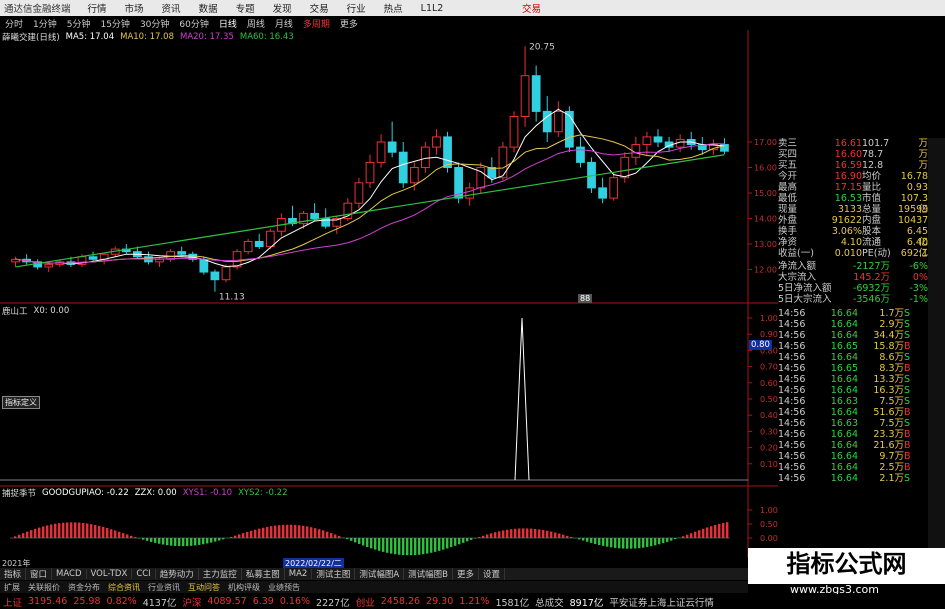 The width and height of the screenshot is (945, 609). I want to click on flow-row: 5日净流入额 -6932万 -3%, so click(853, 288).